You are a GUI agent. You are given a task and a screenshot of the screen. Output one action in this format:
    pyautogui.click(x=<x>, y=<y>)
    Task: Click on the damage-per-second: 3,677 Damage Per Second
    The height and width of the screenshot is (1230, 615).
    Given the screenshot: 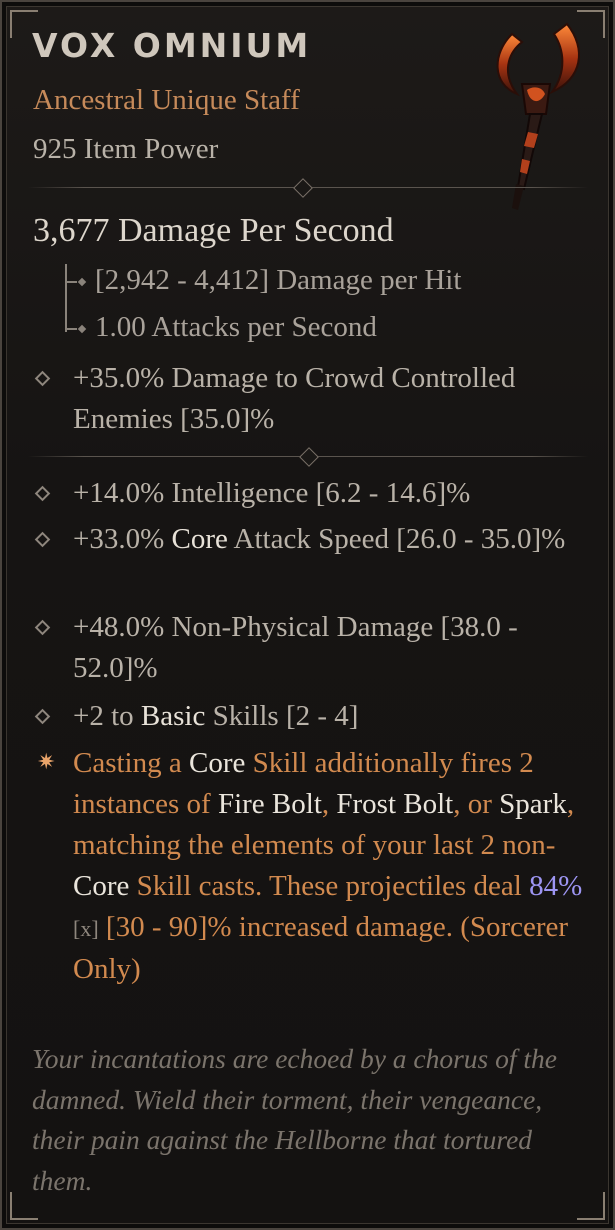 What is the action you would take?
    pyautogui.click(x=213, y=230)
    